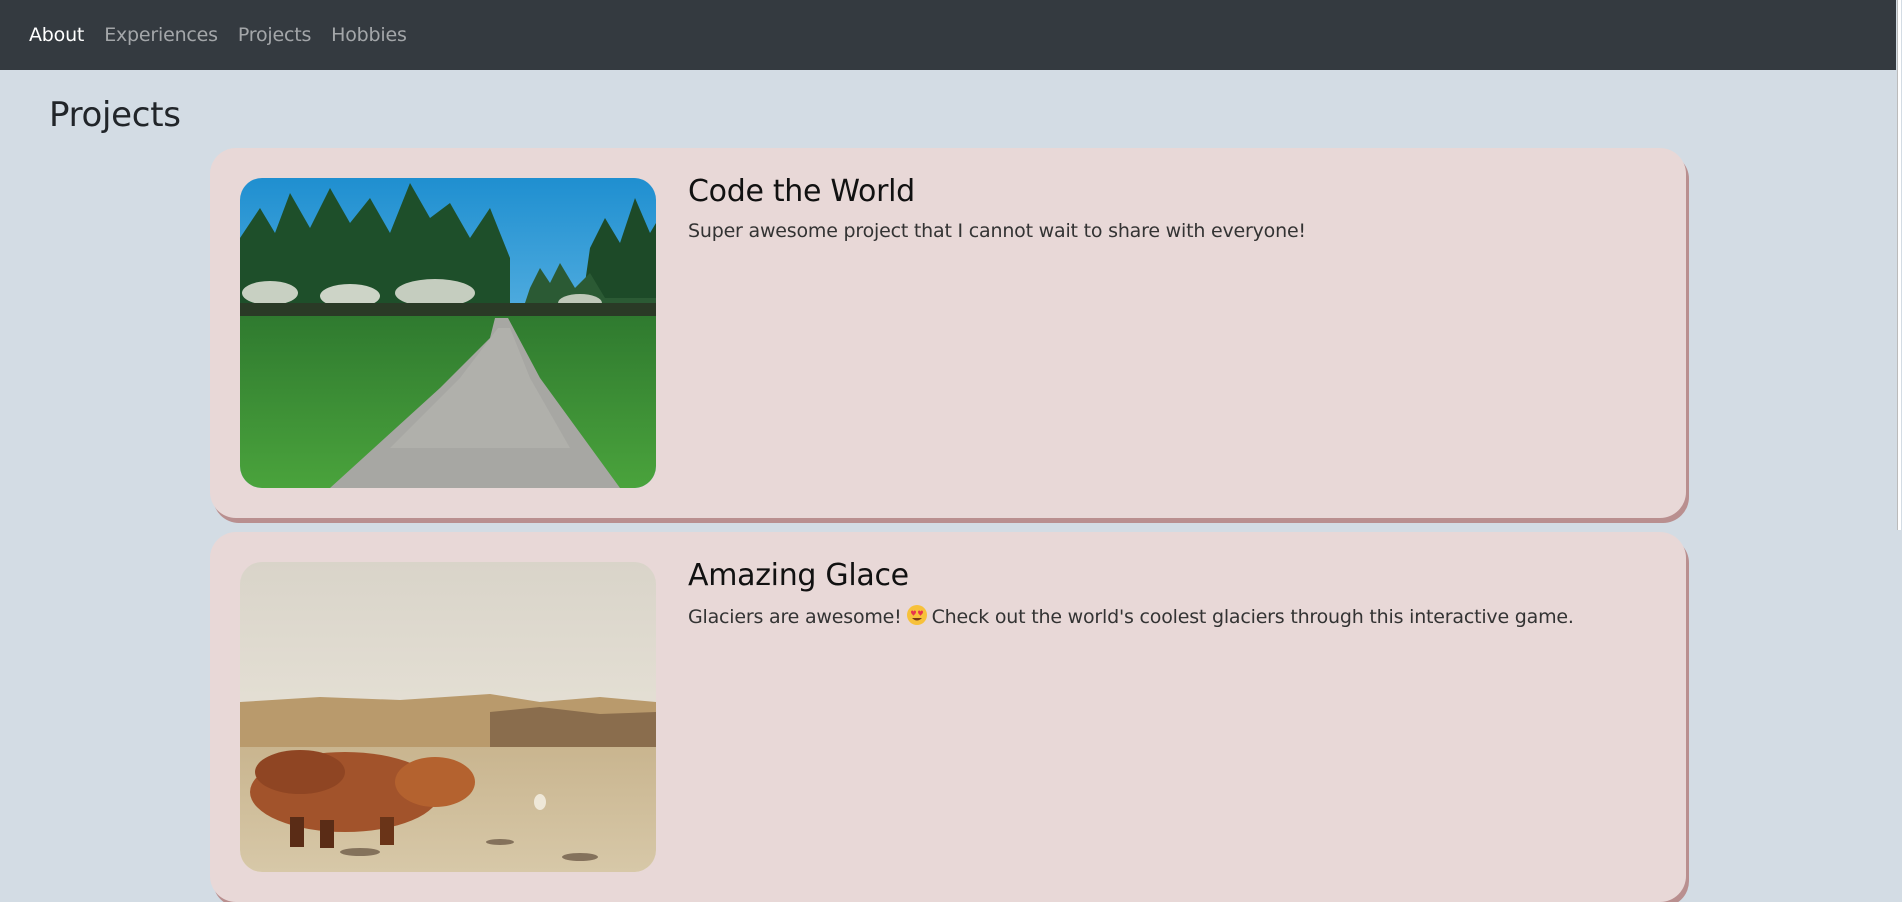 This screenshot has width=1902, height=902. Describe the element at coordinates (917, 615) in the screenshot. I see `heart-eyes-emoji-icon` at that location.